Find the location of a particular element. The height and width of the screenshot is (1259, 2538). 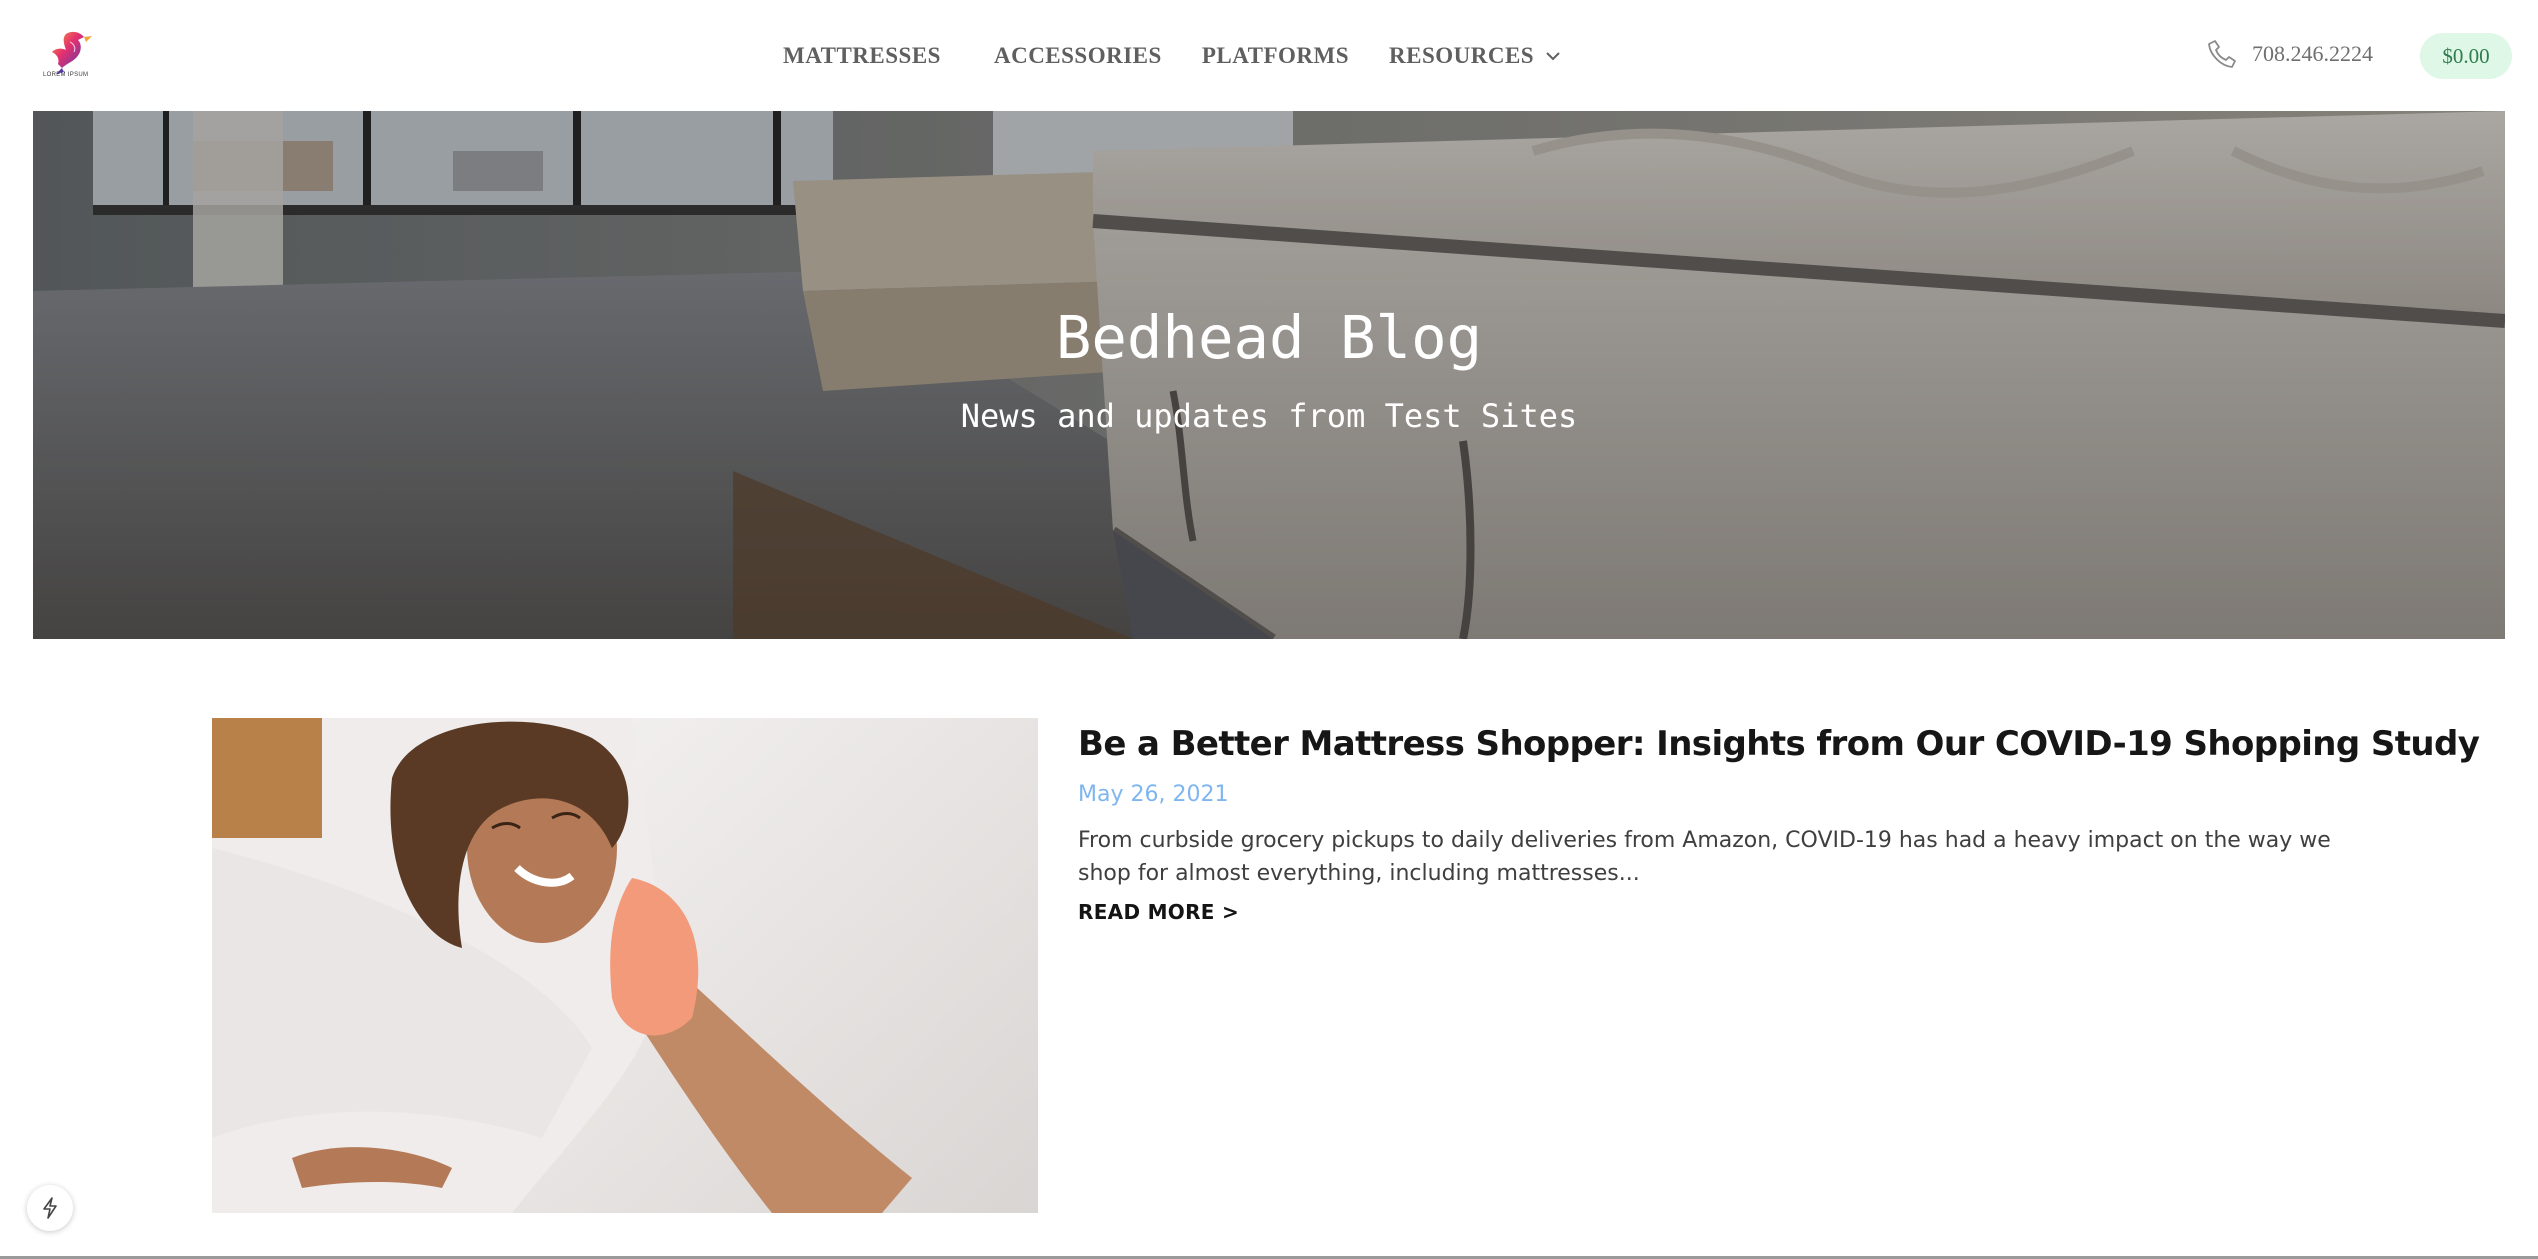

floating-widget-button is located at coordinates (50, 1208).